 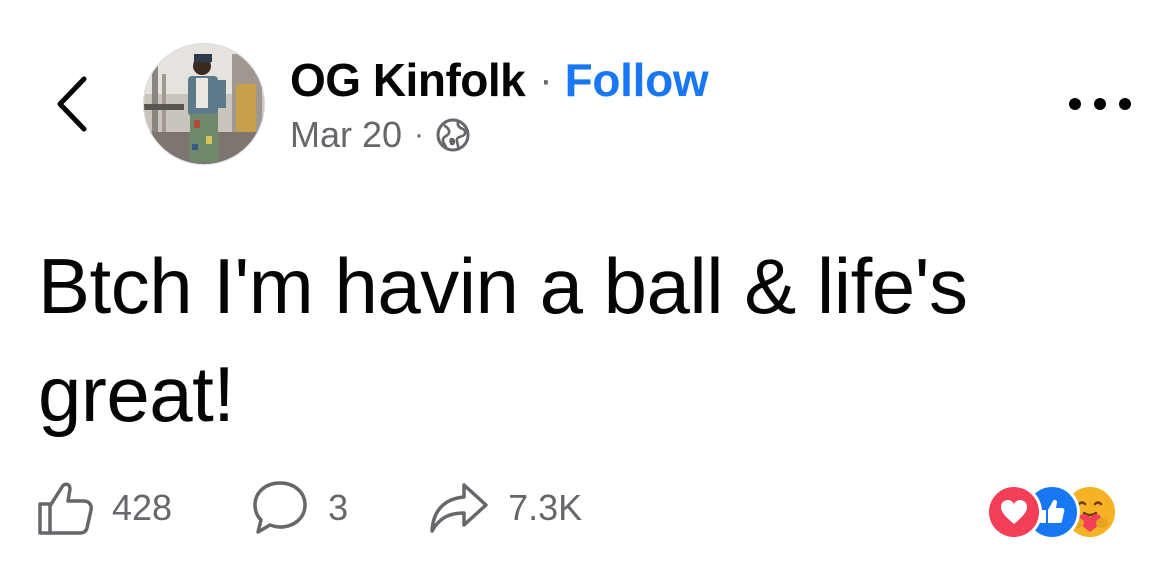 I want to click on back-button, so click(x=72, y=104).